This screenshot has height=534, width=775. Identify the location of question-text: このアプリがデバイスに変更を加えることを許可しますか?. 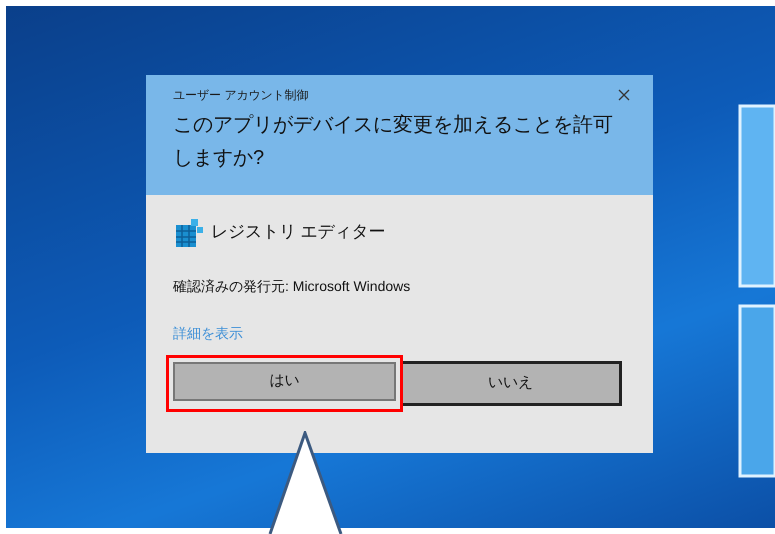
(393, 142).